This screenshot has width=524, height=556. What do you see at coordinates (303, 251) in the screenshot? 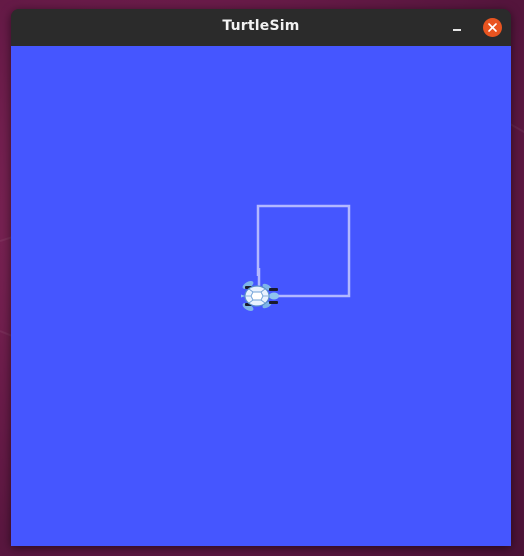
I see `pen-trail` at bounding box center [303, 251].